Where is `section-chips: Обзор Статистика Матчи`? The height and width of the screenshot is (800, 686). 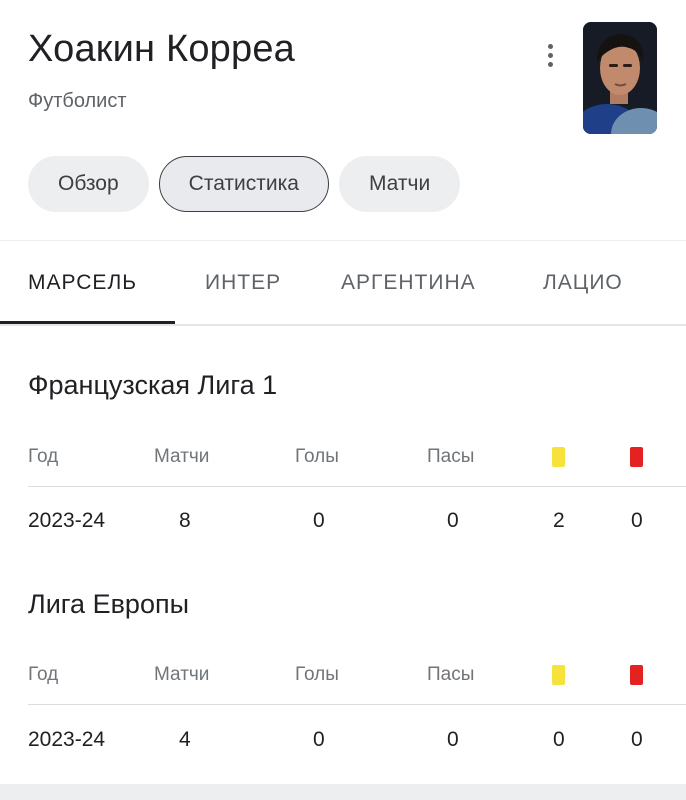 section-chips: Обзор Статистика Матчи is located at coordinates (244, 184).